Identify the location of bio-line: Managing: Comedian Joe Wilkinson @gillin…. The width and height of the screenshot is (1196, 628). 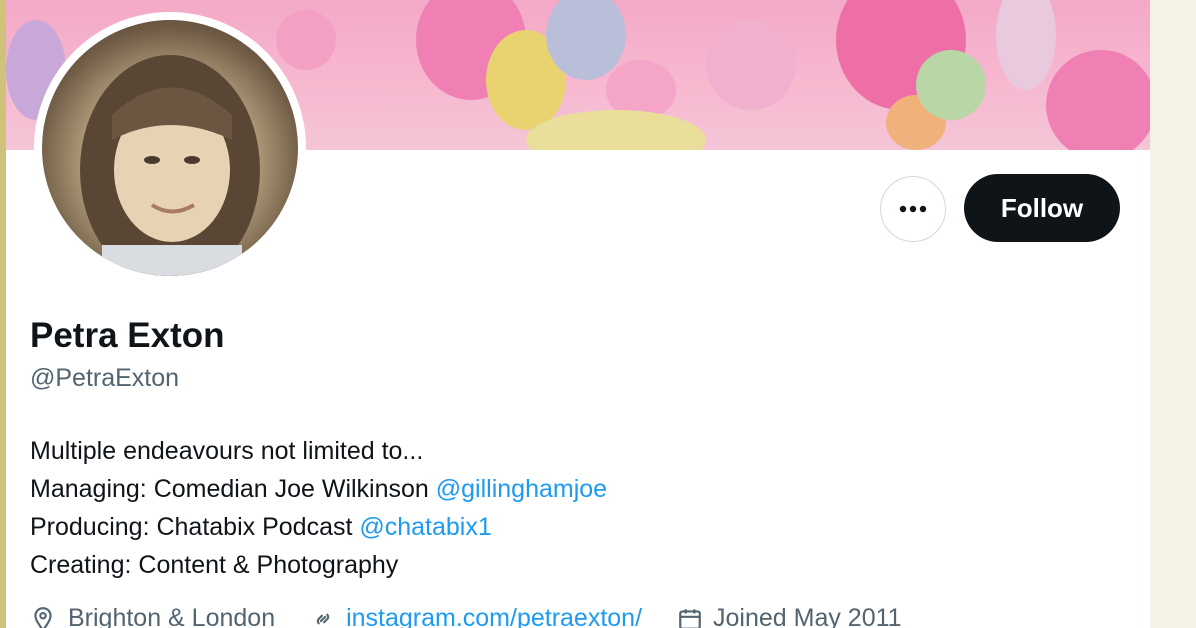
(318, 489).